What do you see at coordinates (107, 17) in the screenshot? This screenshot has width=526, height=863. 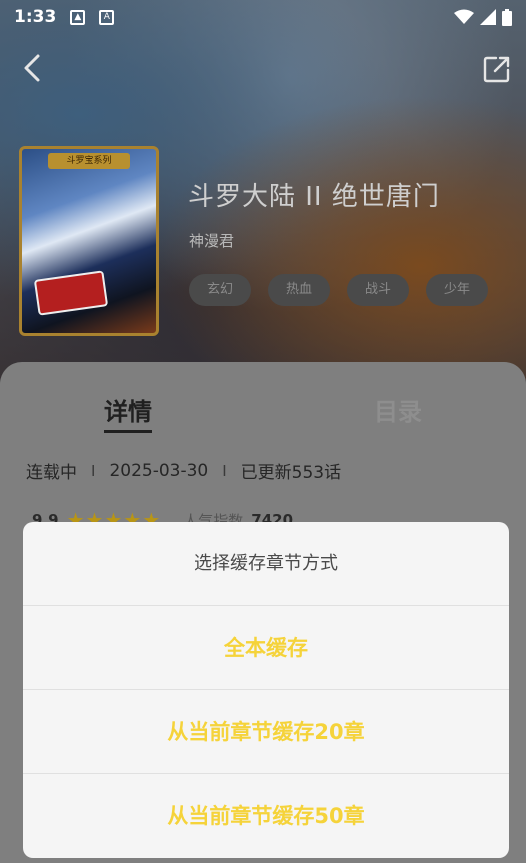 I see `font-icon: A` at bounding box center [107, 17].